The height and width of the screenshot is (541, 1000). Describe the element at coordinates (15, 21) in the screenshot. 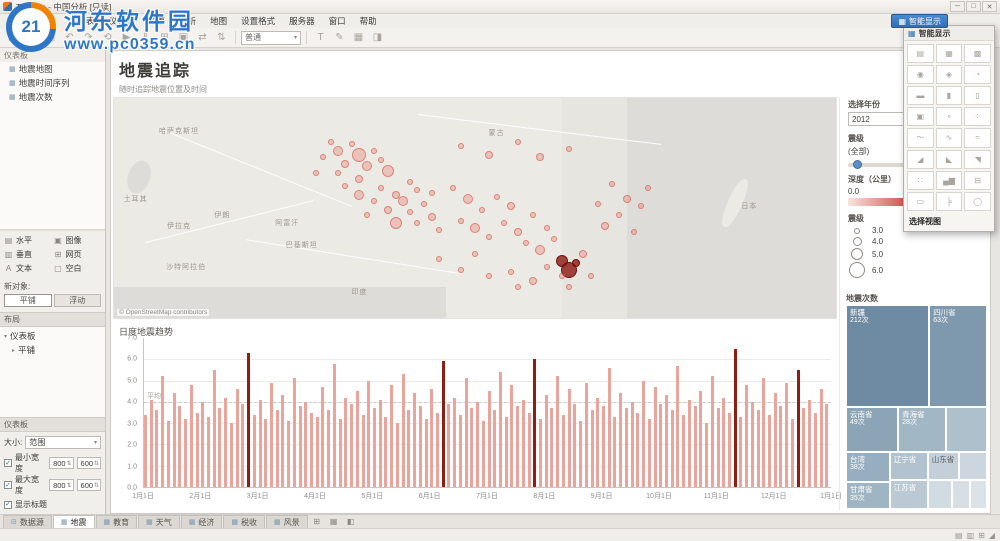

I see `menu-item: 文件` at that location.